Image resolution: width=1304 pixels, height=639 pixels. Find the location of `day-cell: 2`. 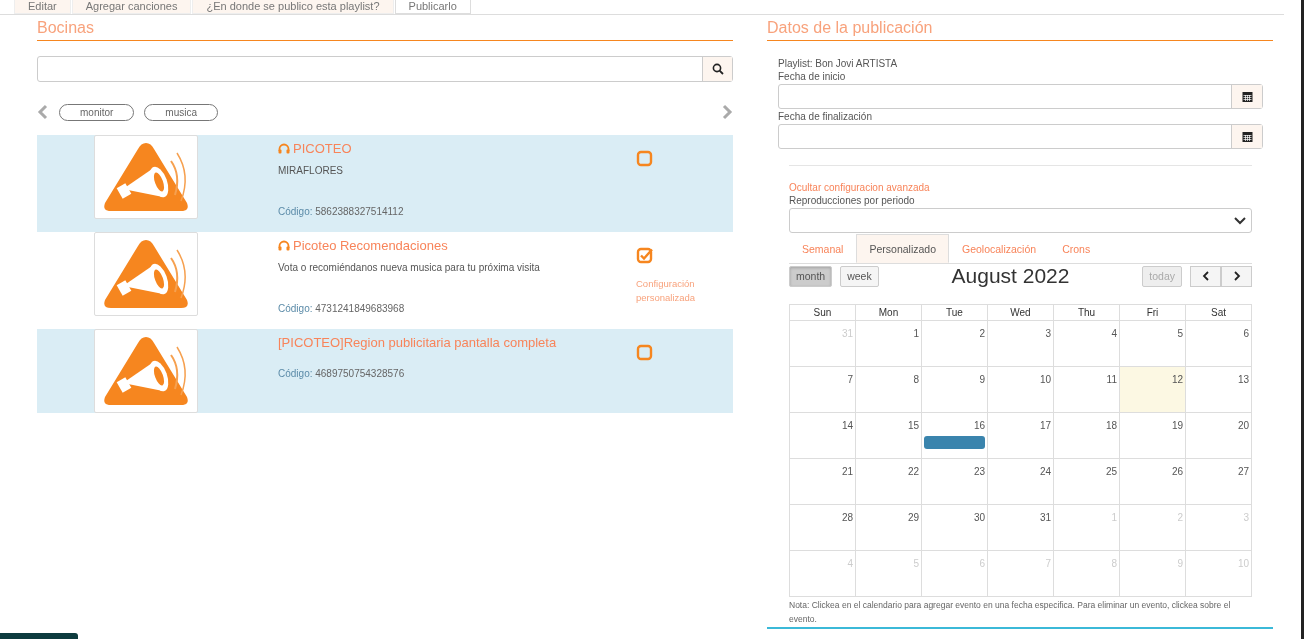

day-cell: 2 is located at coordinates (955, 344).